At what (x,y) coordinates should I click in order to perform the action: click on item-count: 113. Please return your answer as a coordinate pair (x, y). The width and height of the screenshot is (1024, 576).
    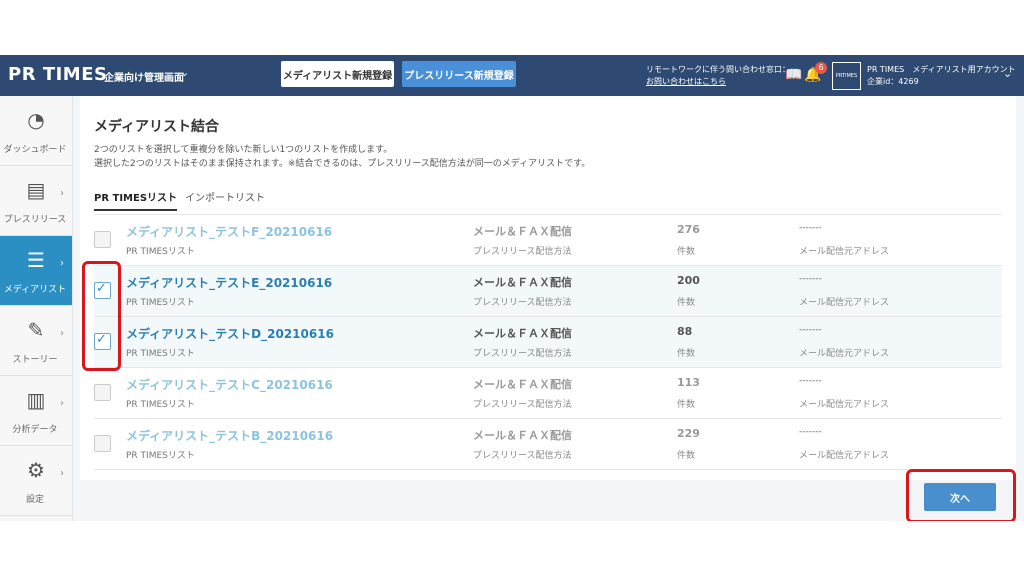
    Looking at the image, I should click on (688, 382).